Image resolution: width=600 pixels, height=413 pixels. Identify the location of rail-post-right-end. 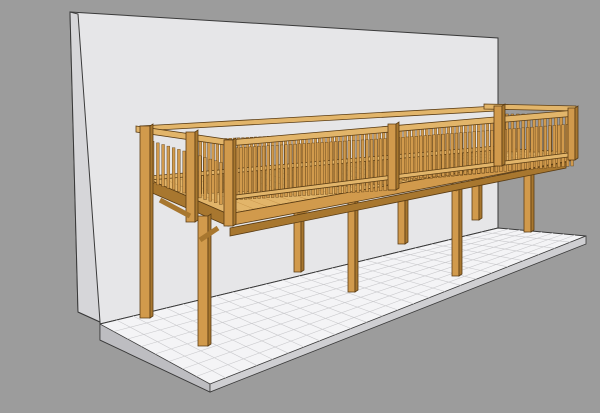
(571, 134).